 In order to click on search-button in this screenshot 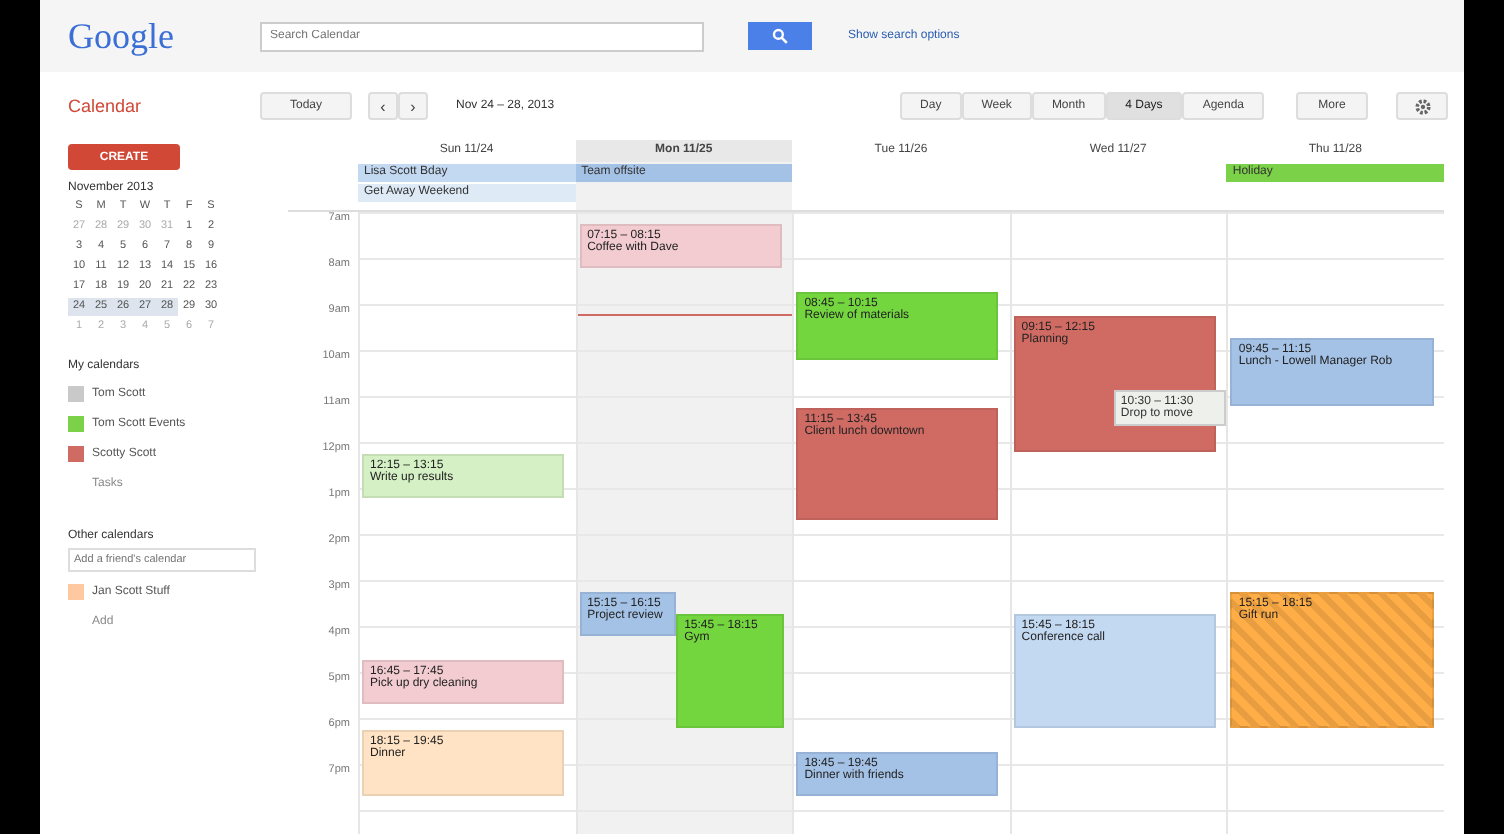, I will do `click(780, 36)`.